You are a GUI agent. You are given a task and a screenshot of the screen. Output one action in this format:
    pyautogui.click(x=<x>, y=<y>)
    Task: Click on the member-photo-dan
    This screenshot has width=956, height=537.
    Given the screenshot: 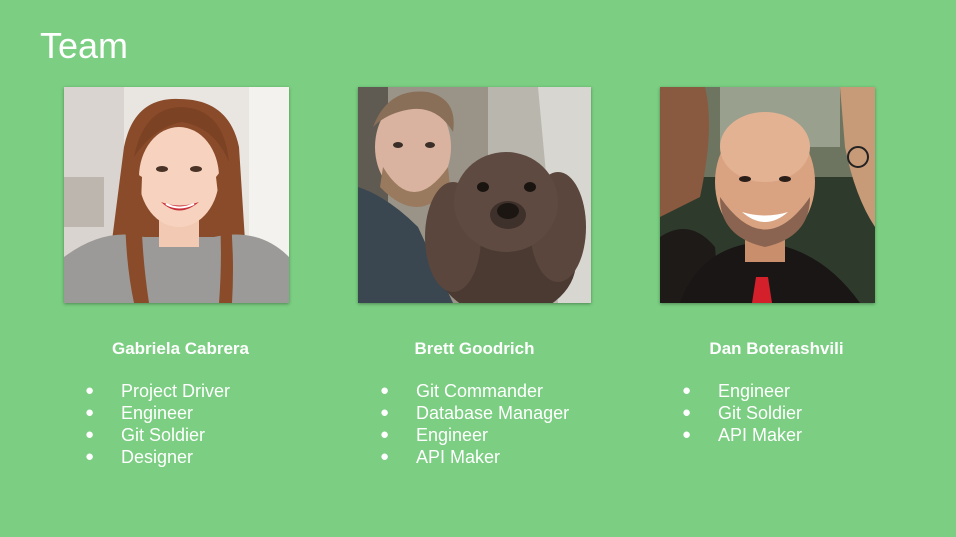 What is the action you would take?
    pyautogui.click(x=767, y=195)
    